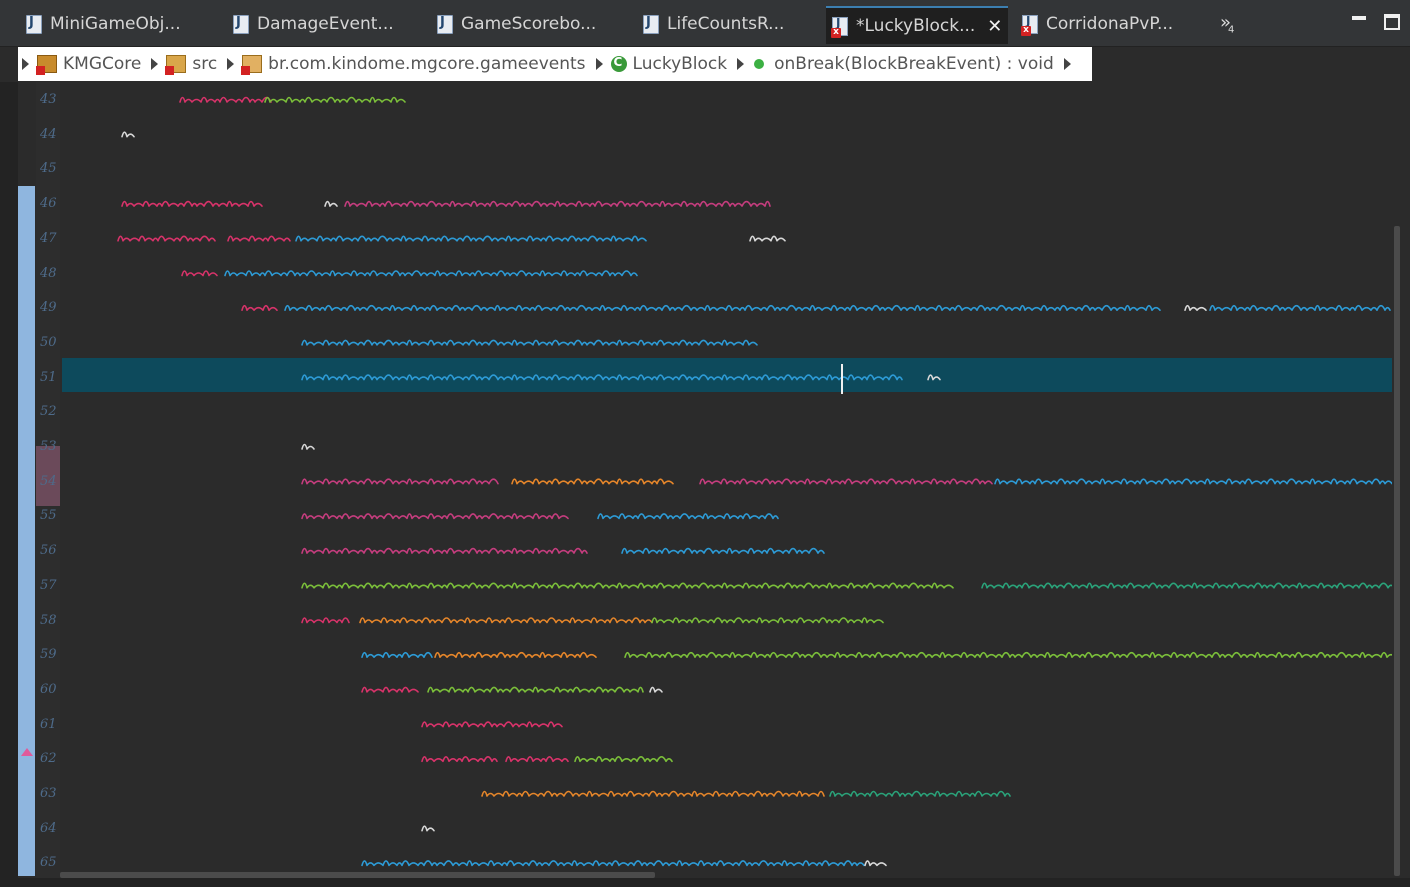  Describe the element at coordinates (1231, 30) in the screenshot. I see `overflow-count: 4` at that location.